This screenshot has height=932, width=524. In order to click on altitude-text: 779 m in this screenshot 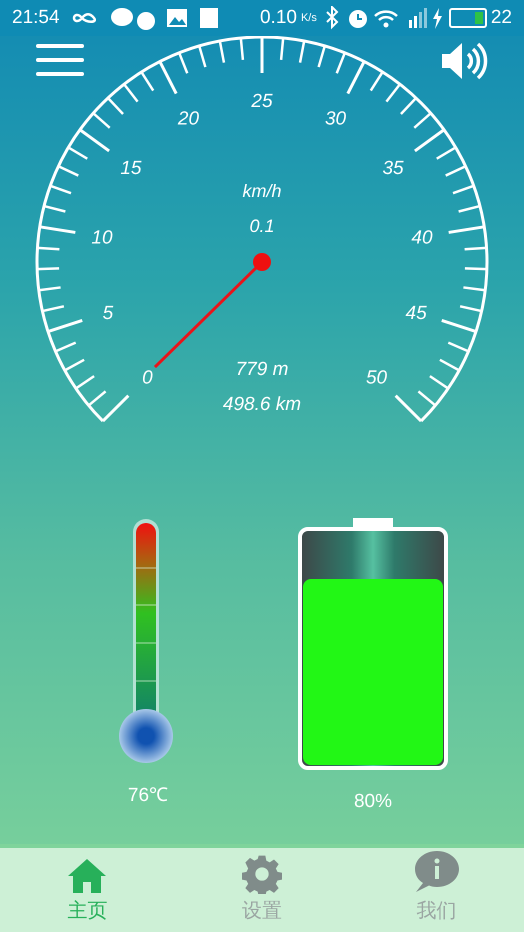, I will do `click(262, 369)`.